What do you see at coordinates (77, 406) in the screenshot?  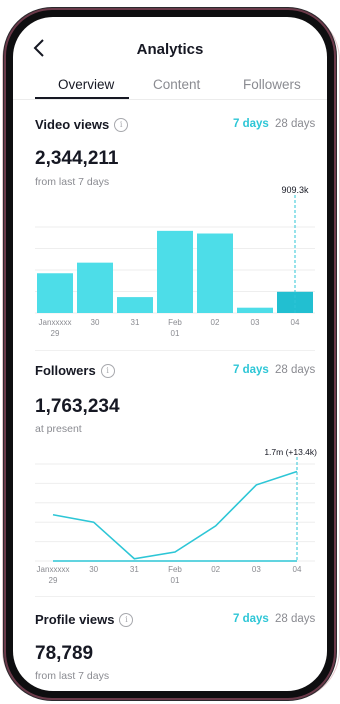 I see `followers-value: 1,763,234` at bounding box center [77, 406].